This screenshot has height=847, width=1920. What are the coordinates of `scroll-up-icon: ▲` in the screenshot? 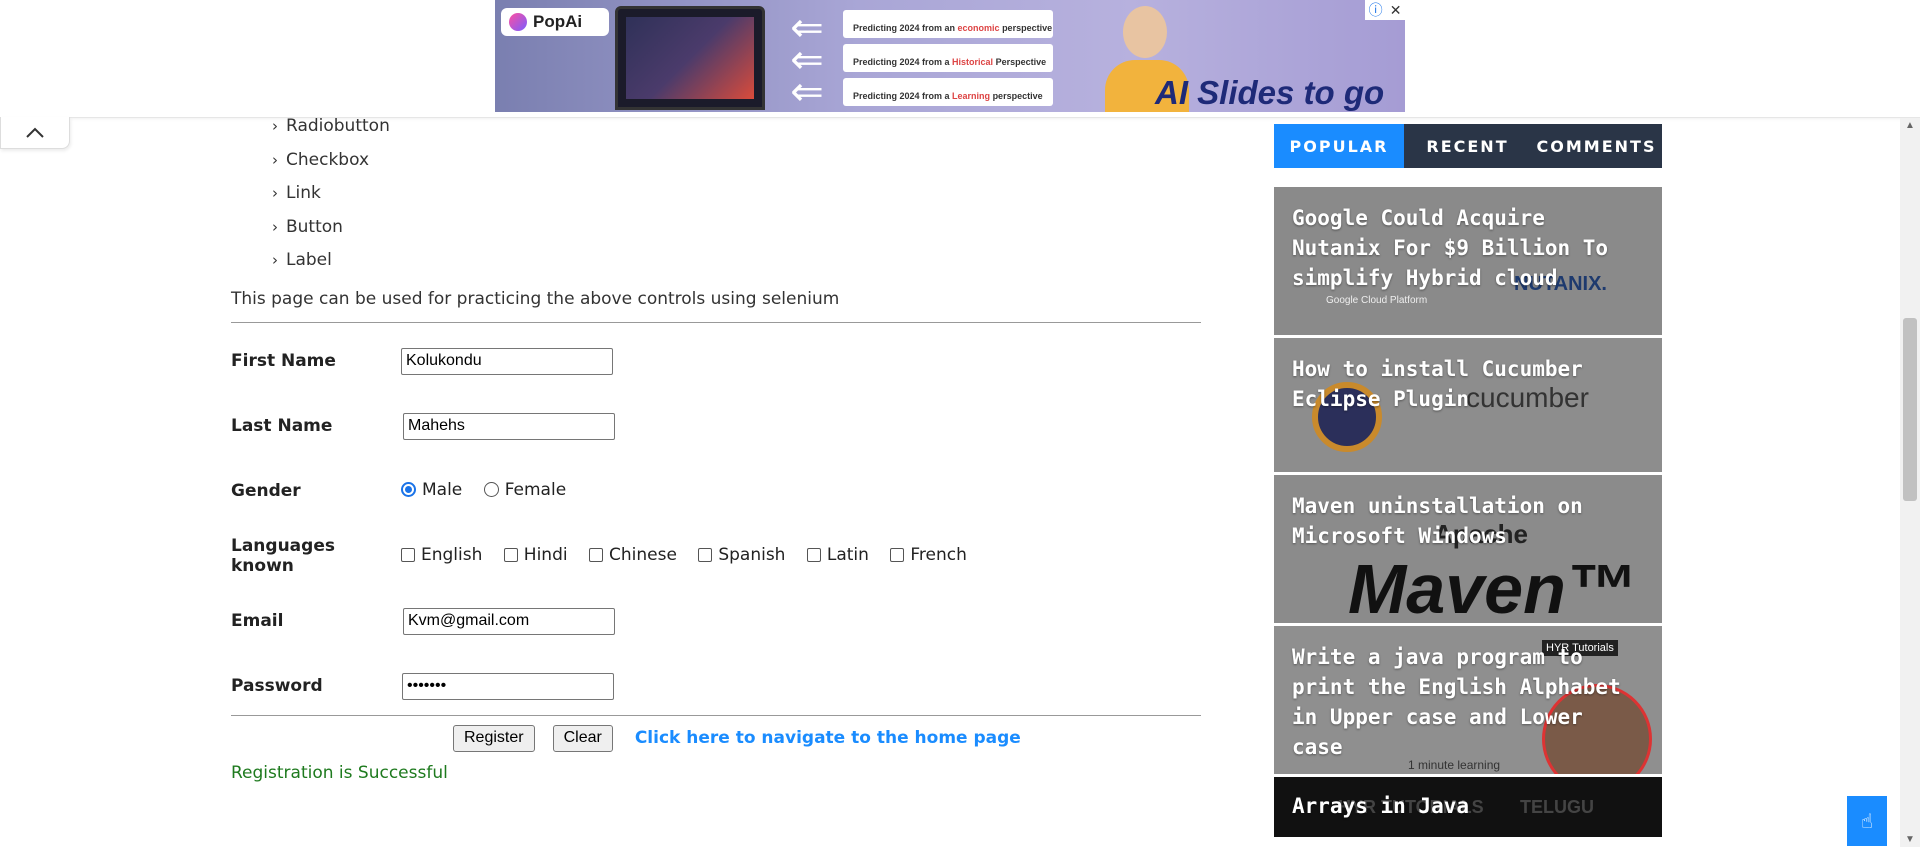 It's located at (1910, 125).